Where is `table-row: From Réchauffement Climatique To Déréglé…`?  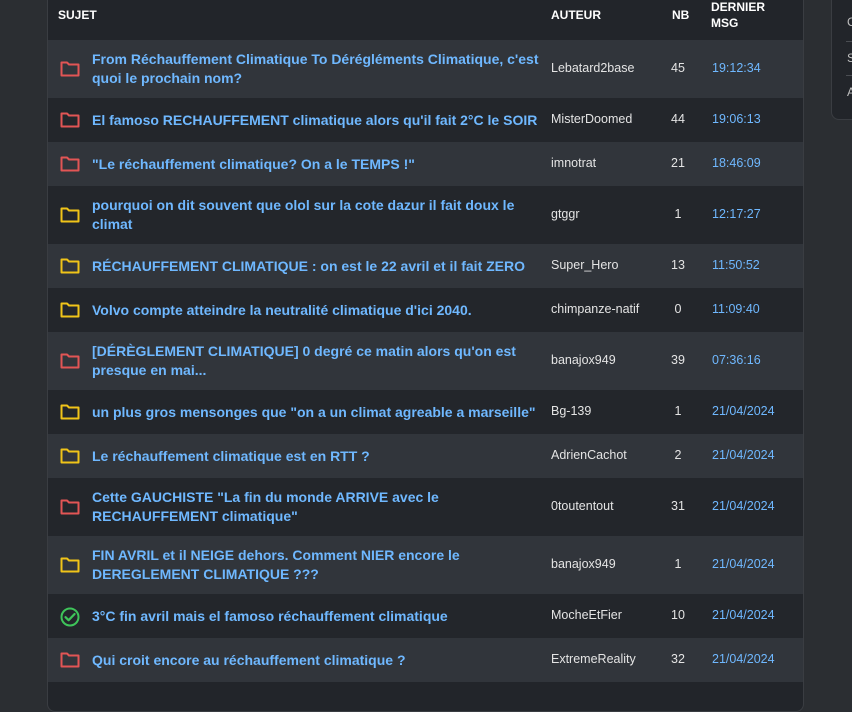 table-row: From Réchauffement Climatique To Déréglé… is located at coordinates (425, 69).